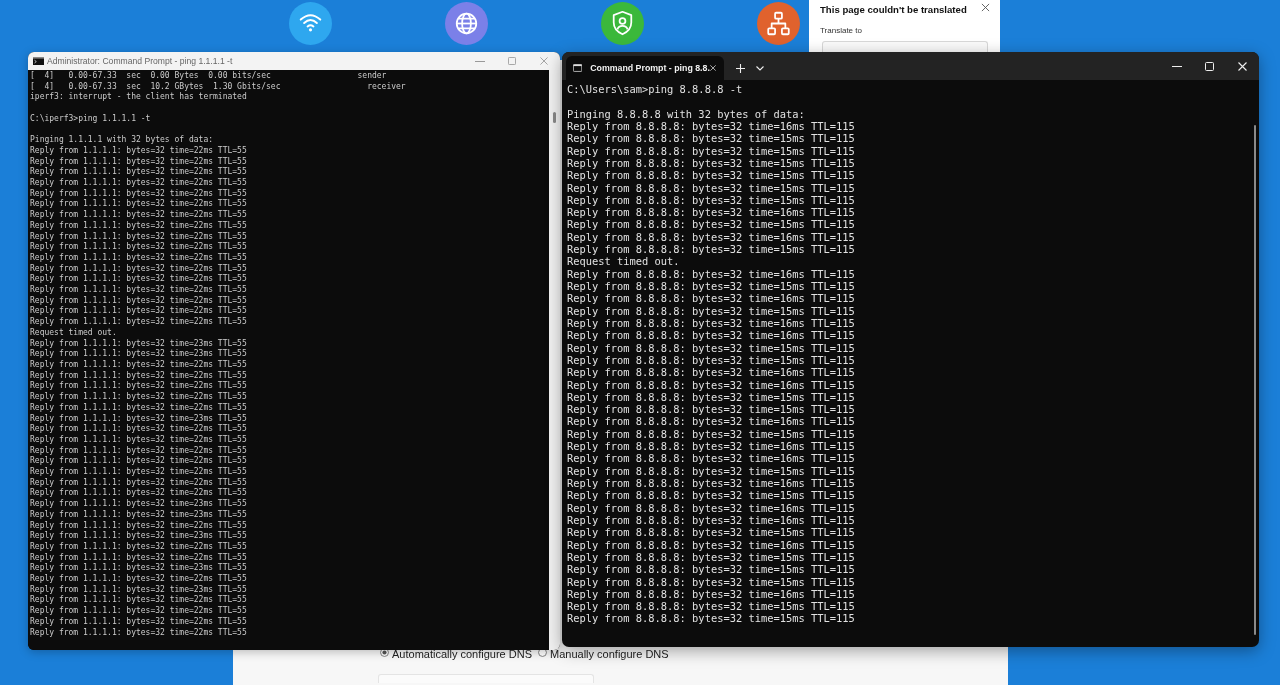 The width and height of the screenshot is (1280, 685). Describe the element at coordinates (686, 113) in the screenshot. I see `console-line: Pinging 8.8.8.8 with 32 bytes of data:` at that location.